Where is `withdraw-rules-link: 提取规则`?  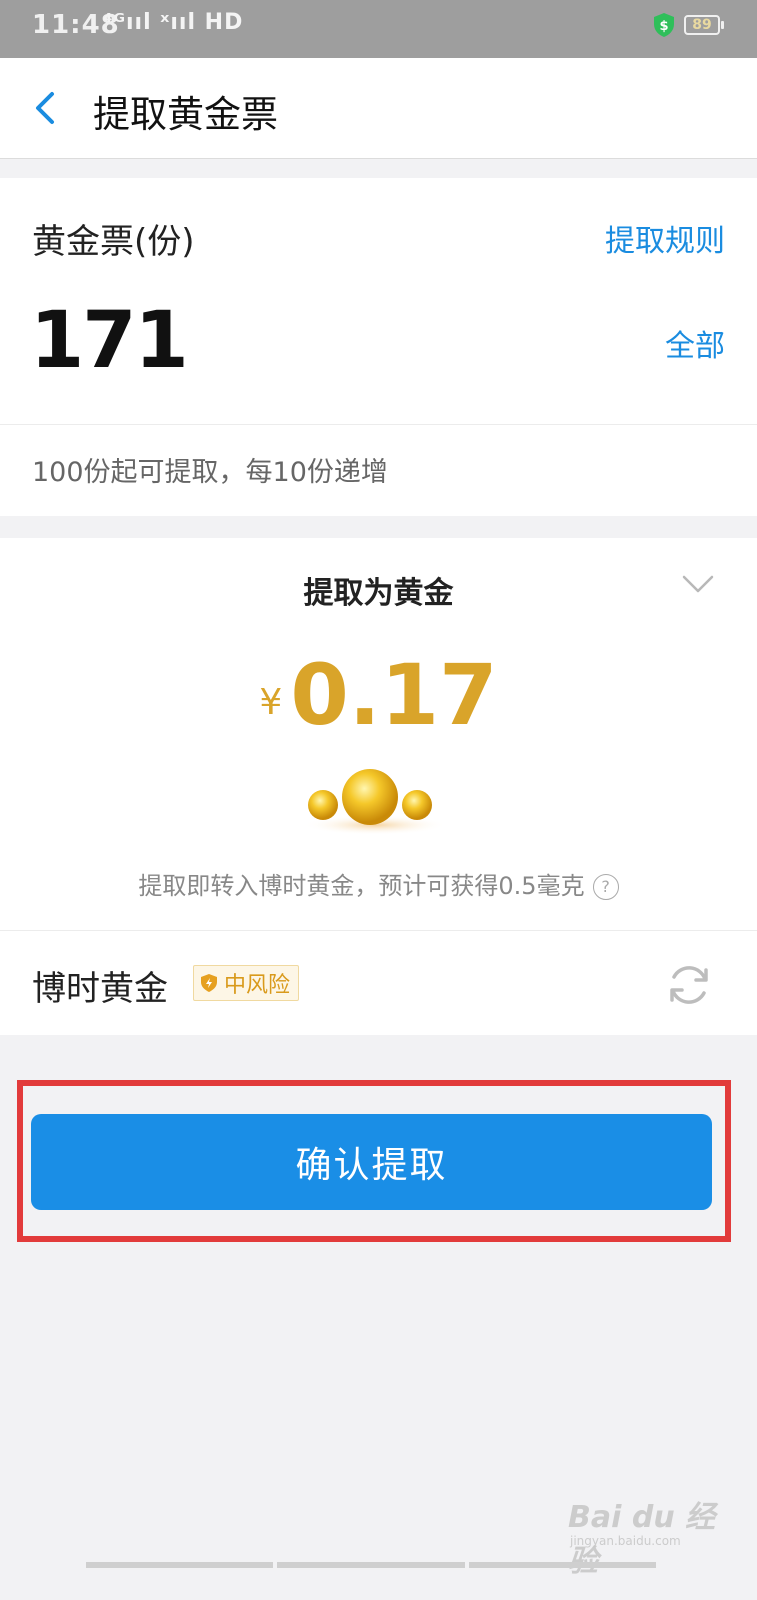
withdraw-rules-link: 提取规则 is located at coordinates (665, 238).